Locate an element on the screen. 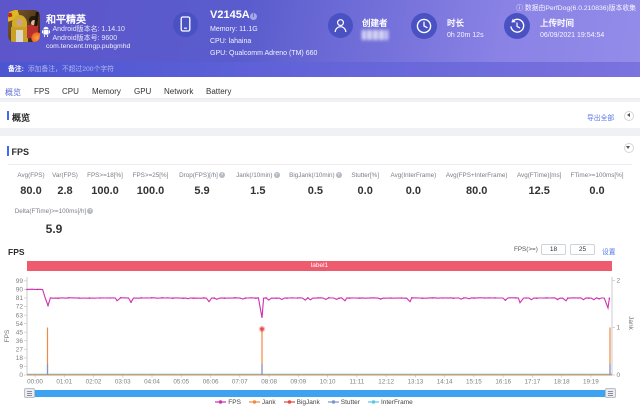 This screenshot has width=640, height=407. svg-text: 19:19 is located at coordinates (591, 382).